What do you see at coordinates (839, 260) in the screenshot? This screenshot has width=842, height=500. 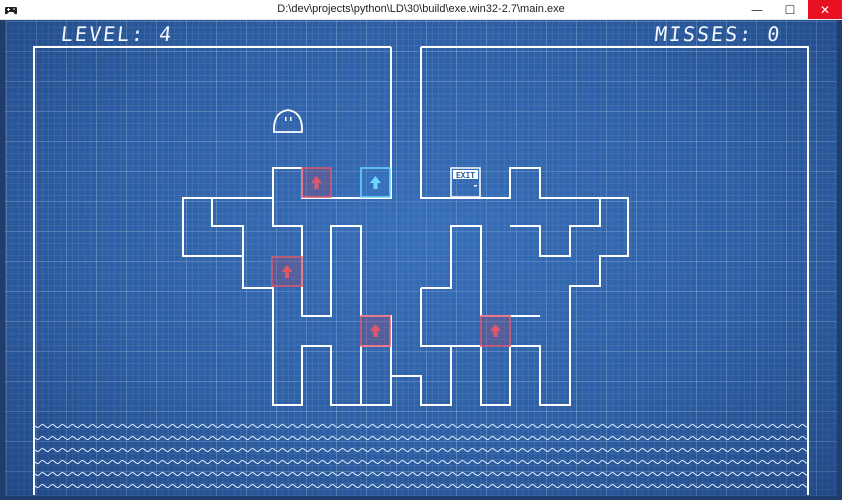 I see `window-frame-right` at bounding box center [839, 260].